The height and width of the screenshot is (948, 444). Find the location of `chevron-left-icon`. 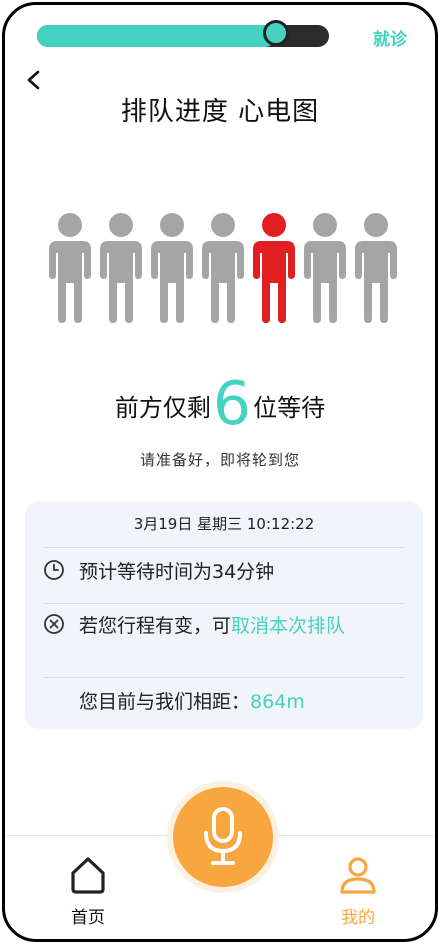

chevron-left-icon is located at coordinates (34, 80).